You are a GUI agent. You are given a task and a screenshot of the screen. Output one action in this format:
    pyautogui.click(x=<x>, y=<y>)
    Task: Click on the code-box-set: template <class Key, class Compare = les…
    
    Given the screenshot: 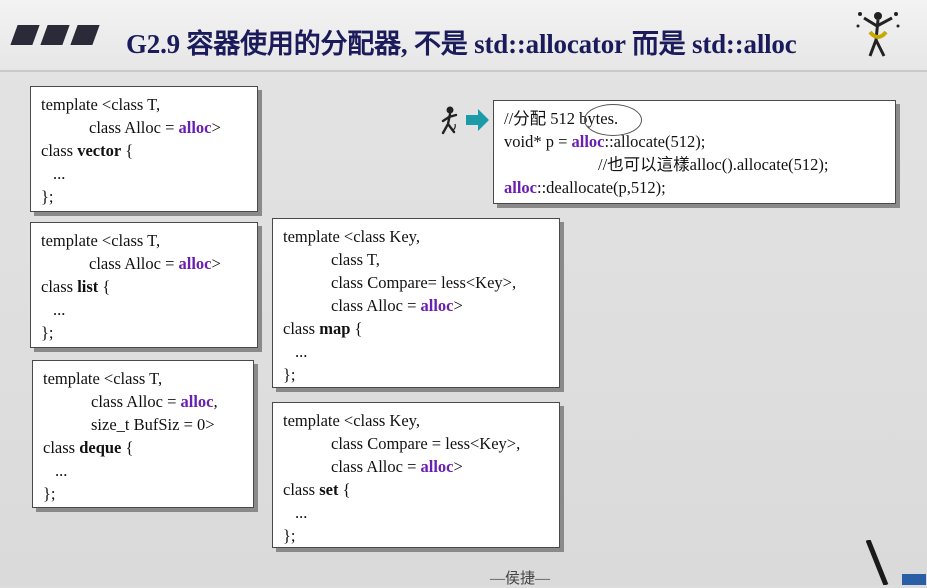 What is the action you would take?
    pyautogui.click(x=416, y=475)
    